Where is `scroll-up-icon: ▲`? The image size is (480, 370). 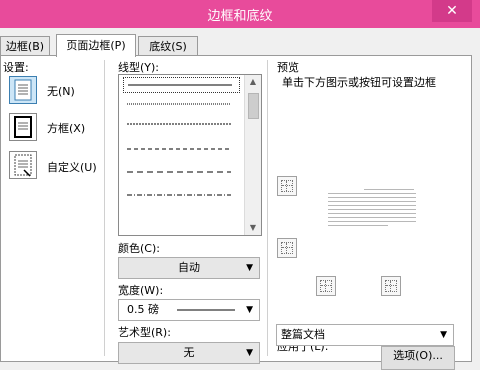
scroll-up-icon: ▲ is located at coordinates (253, 82).